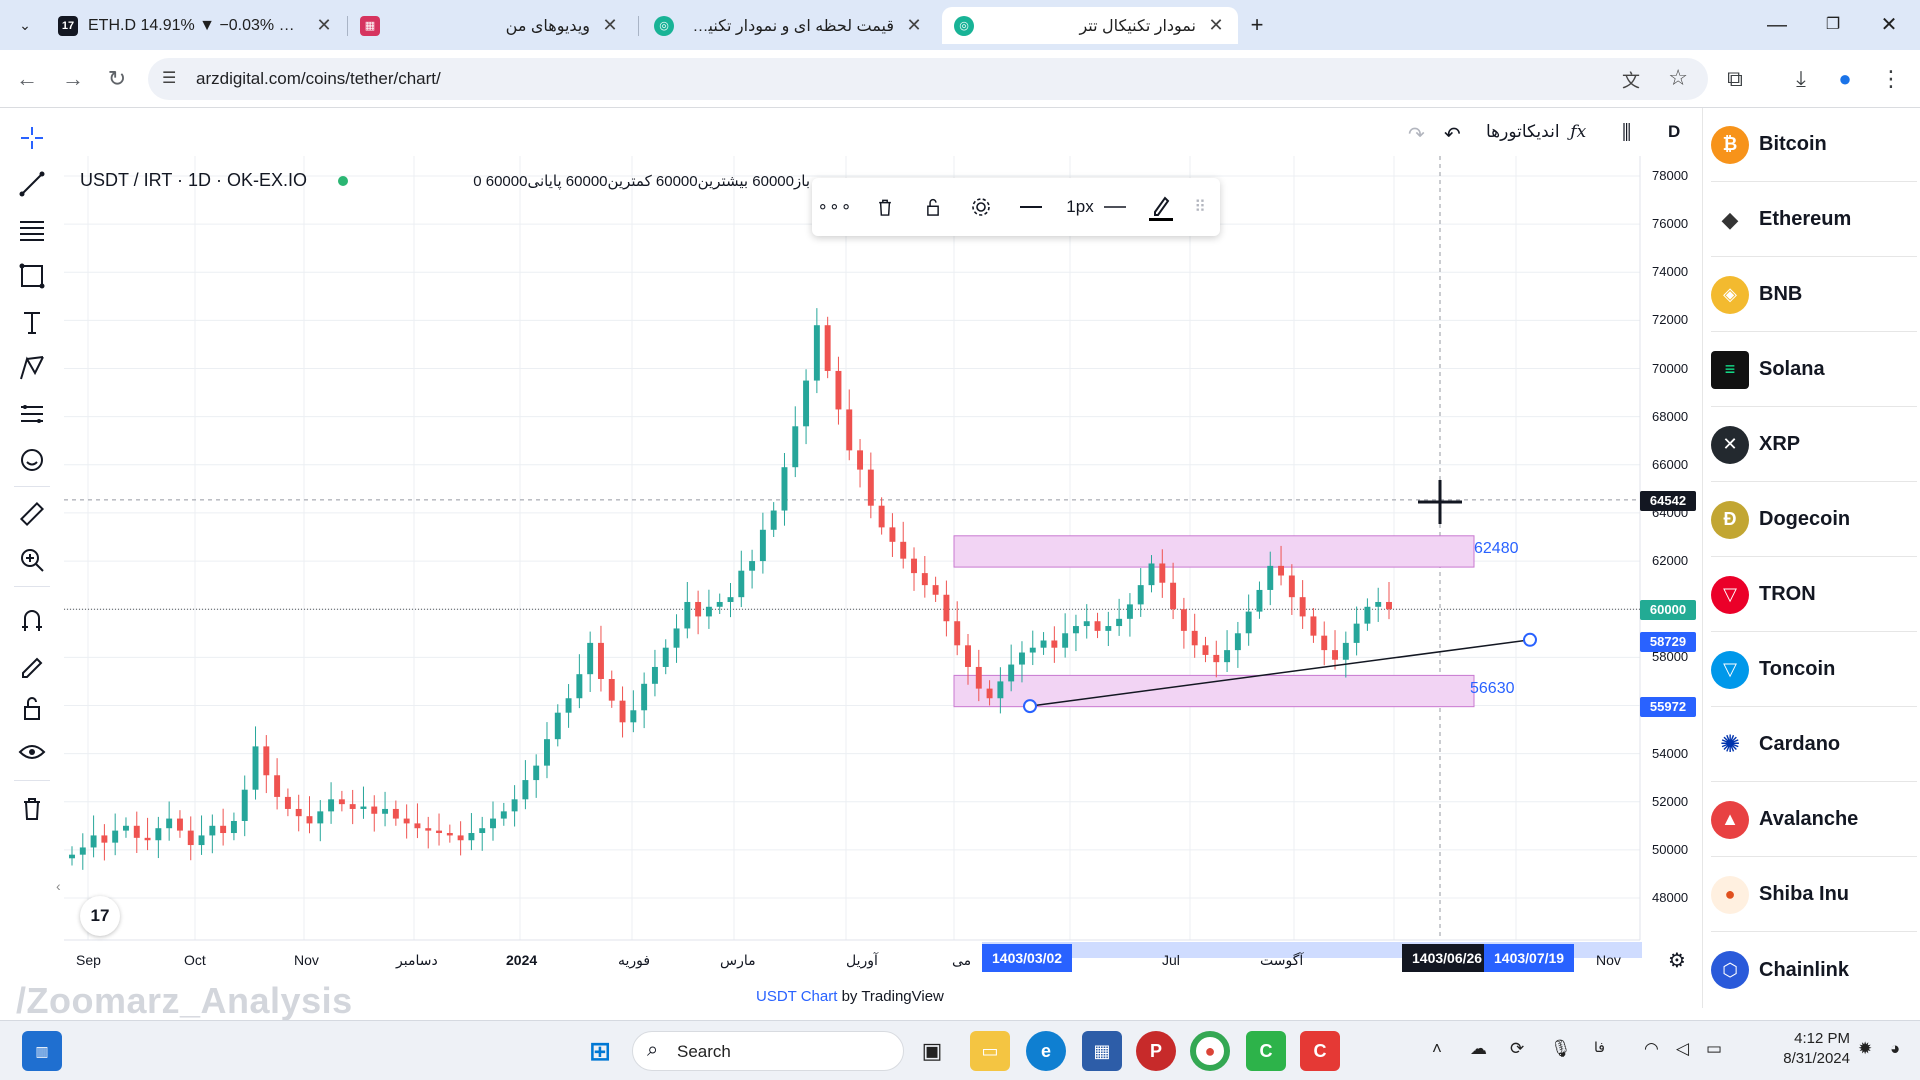  What do you see at coordinates (1814, 745) in the screenshot?
I see `coin-item-cardano: ✺ Cardano` at bounding box center [1814, 745].